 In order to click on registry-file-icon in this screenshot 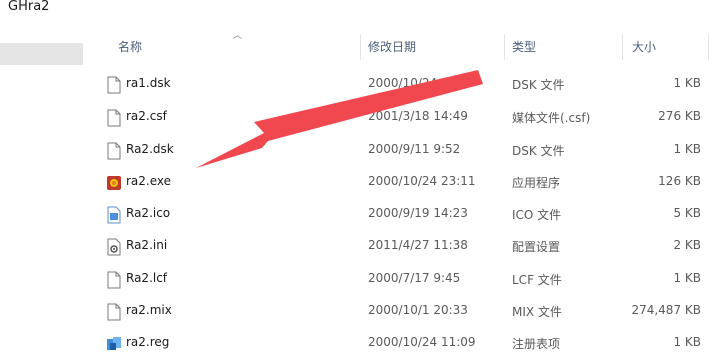, I will do `click(114, 344)`.